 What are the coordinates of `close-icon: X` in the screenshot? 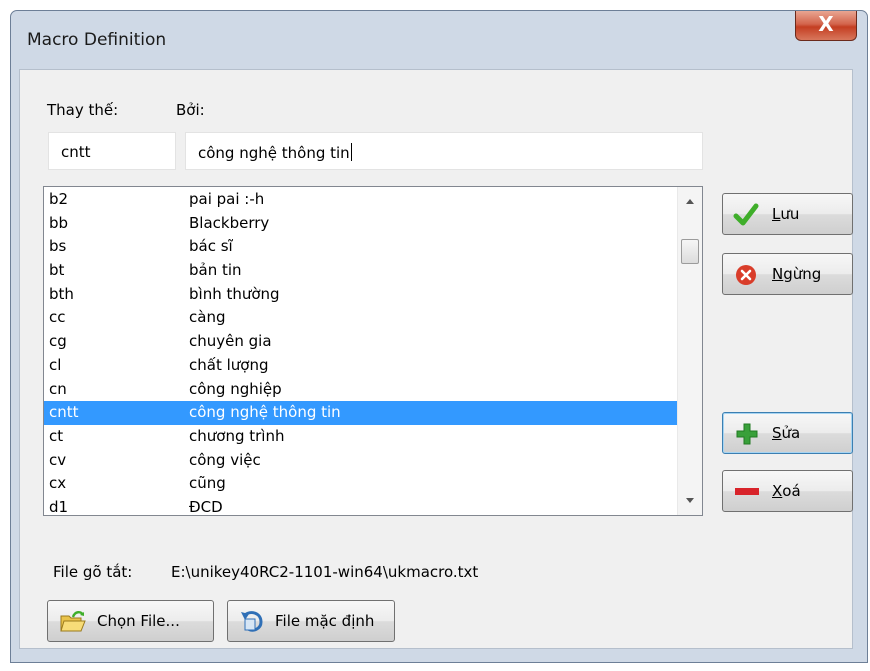 It's located at (826, 24).